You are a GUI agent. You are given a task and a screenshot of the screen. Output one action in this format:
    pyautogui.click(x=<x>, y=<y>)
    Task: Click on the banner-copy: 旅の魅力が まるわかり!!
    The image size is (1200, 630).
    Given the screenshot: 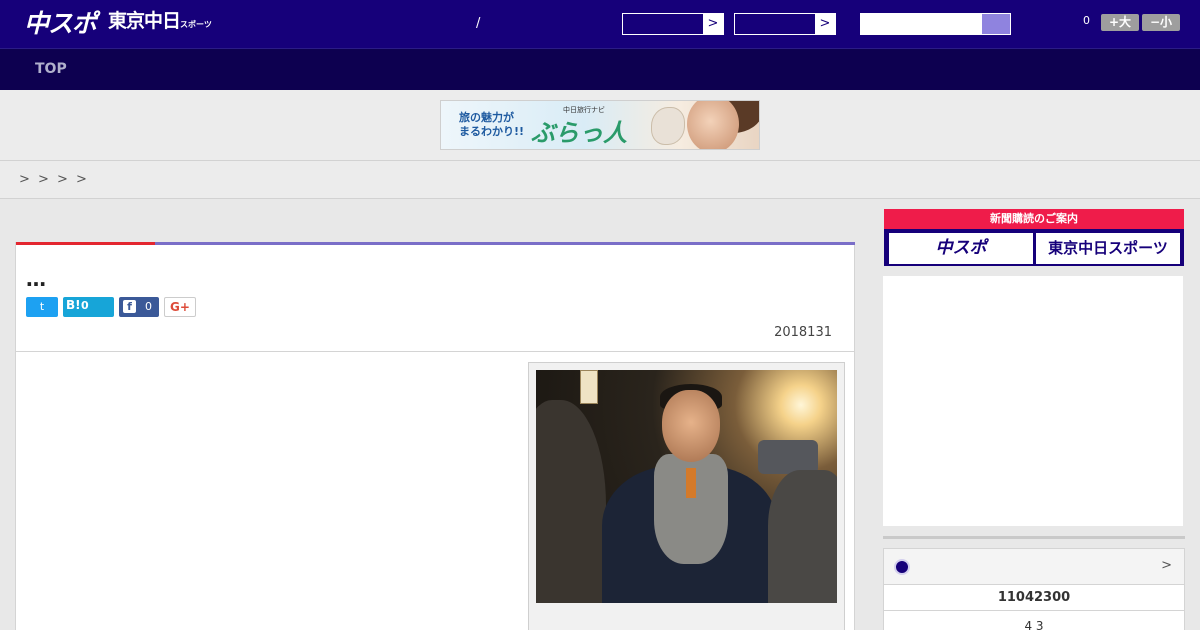 What is the action you would take?
    pyautogui.click(x=492, y=124)
    